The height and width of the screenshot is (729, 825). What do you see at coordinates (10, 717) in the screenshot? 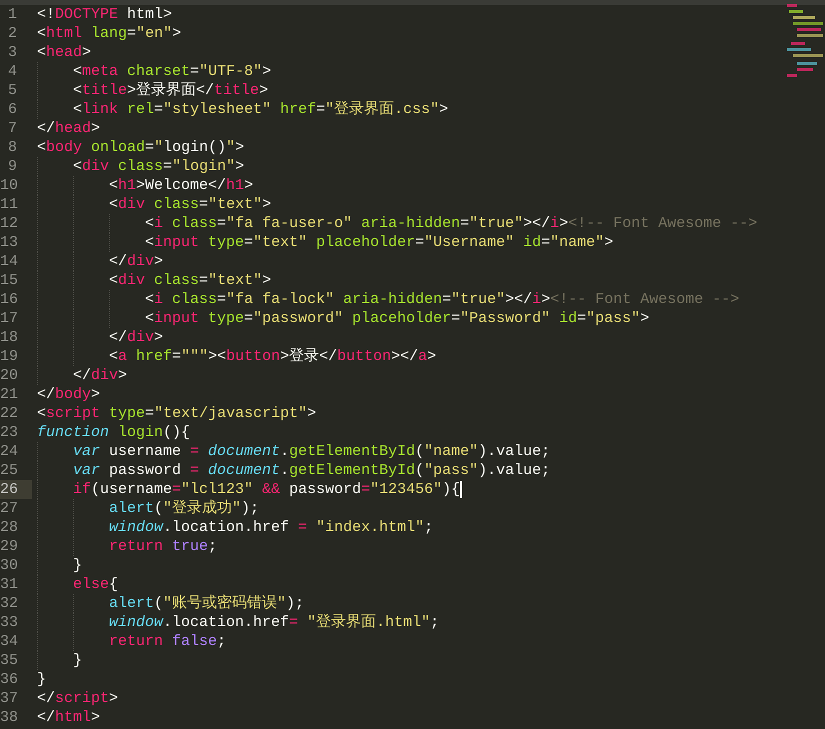
I see `line-number: 38` at bounding box center [10, 717].